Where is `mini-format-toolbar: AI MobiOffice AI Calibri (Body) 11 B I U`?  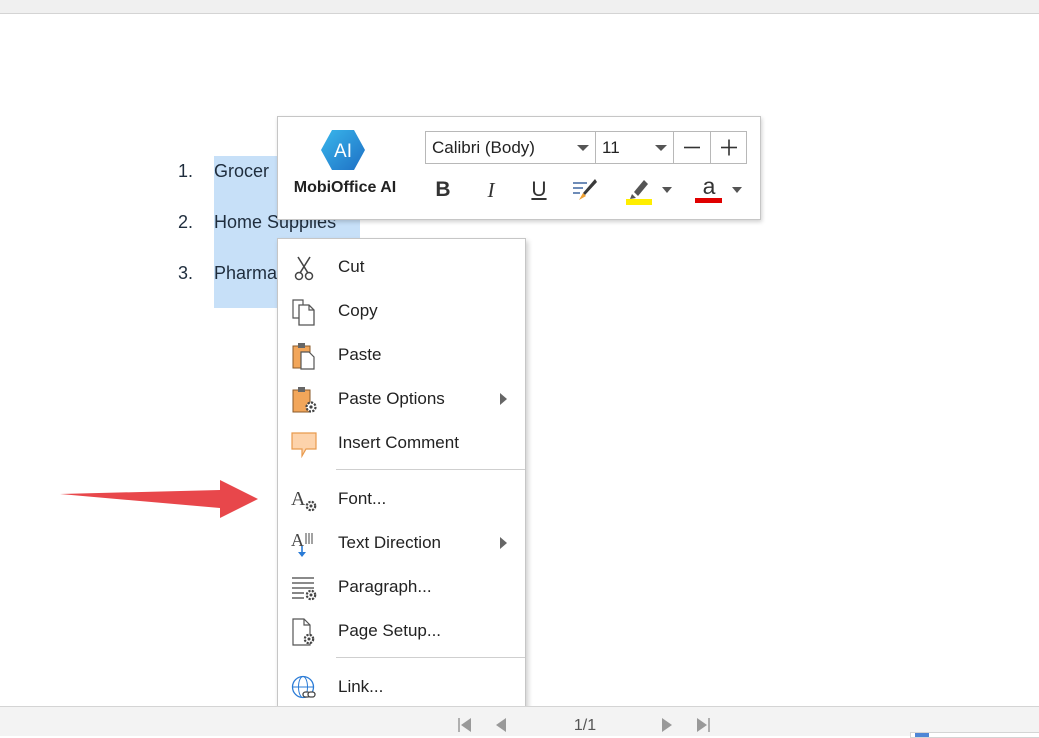 mini-format-toolbar: AI MobiOffice AI Calibri (Body) 11 B I U is located at coordinates (519, 168).